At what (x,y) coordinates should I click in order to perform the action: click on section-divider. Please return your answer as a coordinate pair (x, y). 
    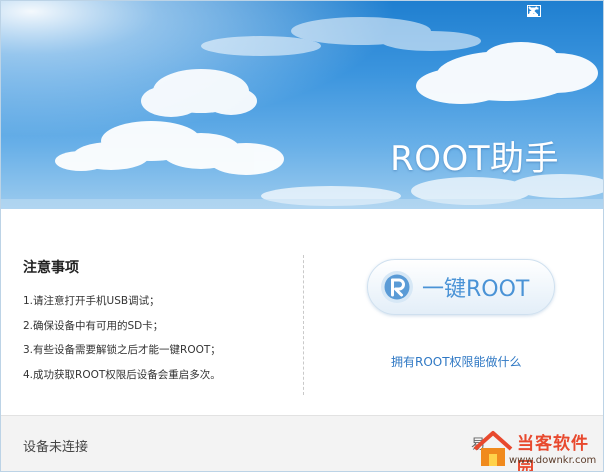
    Looking at the image, I should click on (303, 325).